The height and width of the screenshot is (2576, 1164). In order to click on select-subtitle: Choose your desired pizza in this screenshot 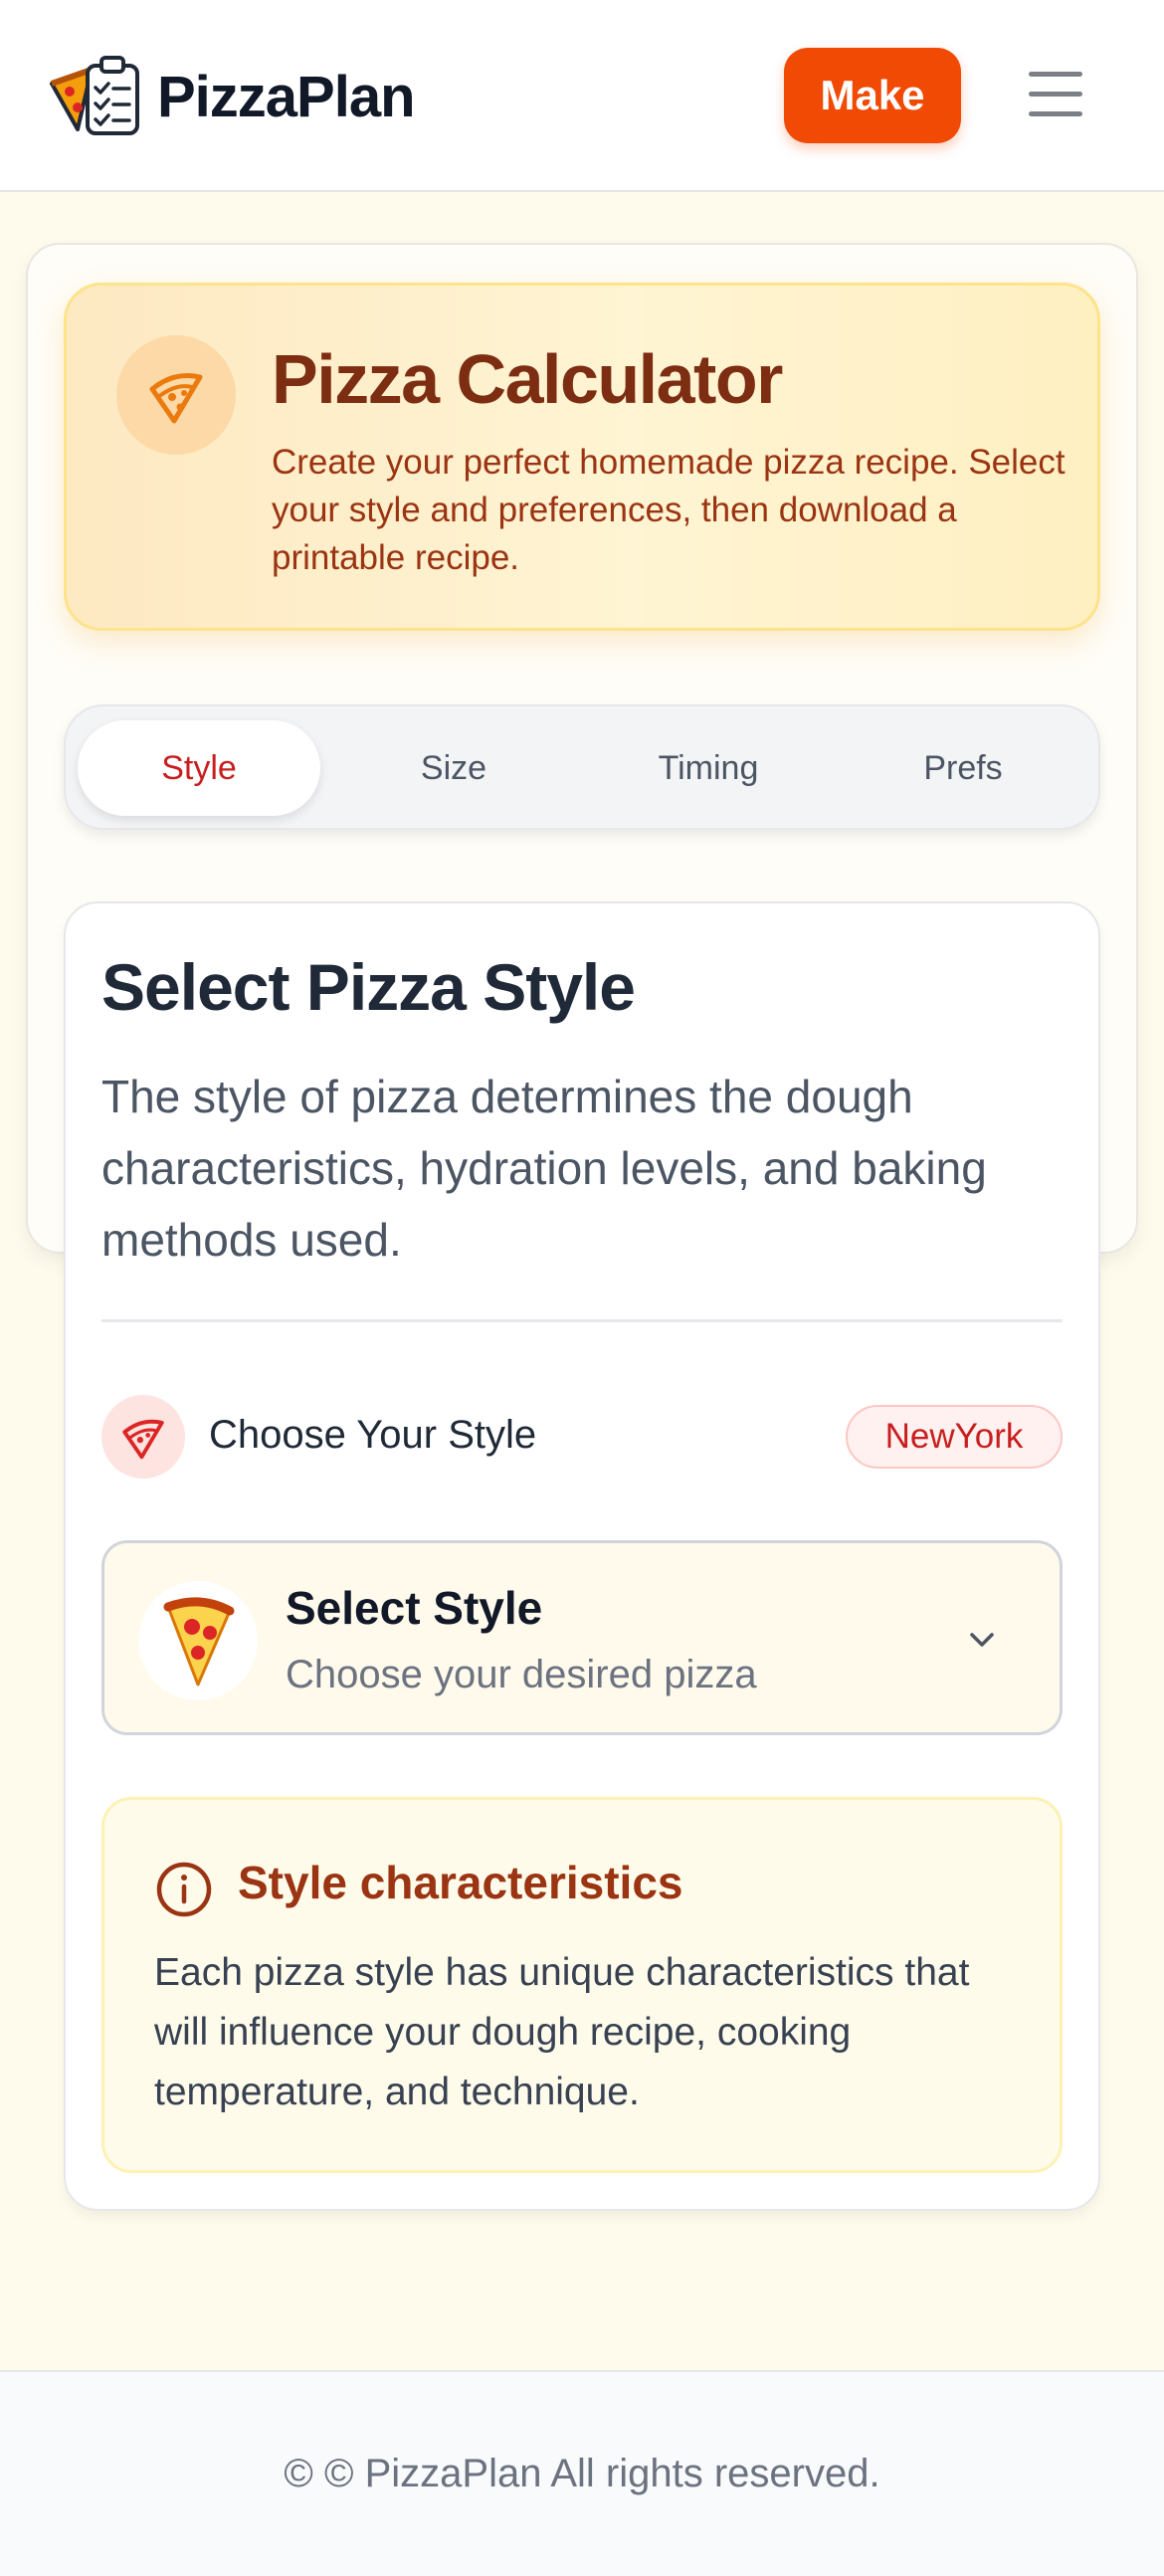, I will do `click(521, 1674)`.